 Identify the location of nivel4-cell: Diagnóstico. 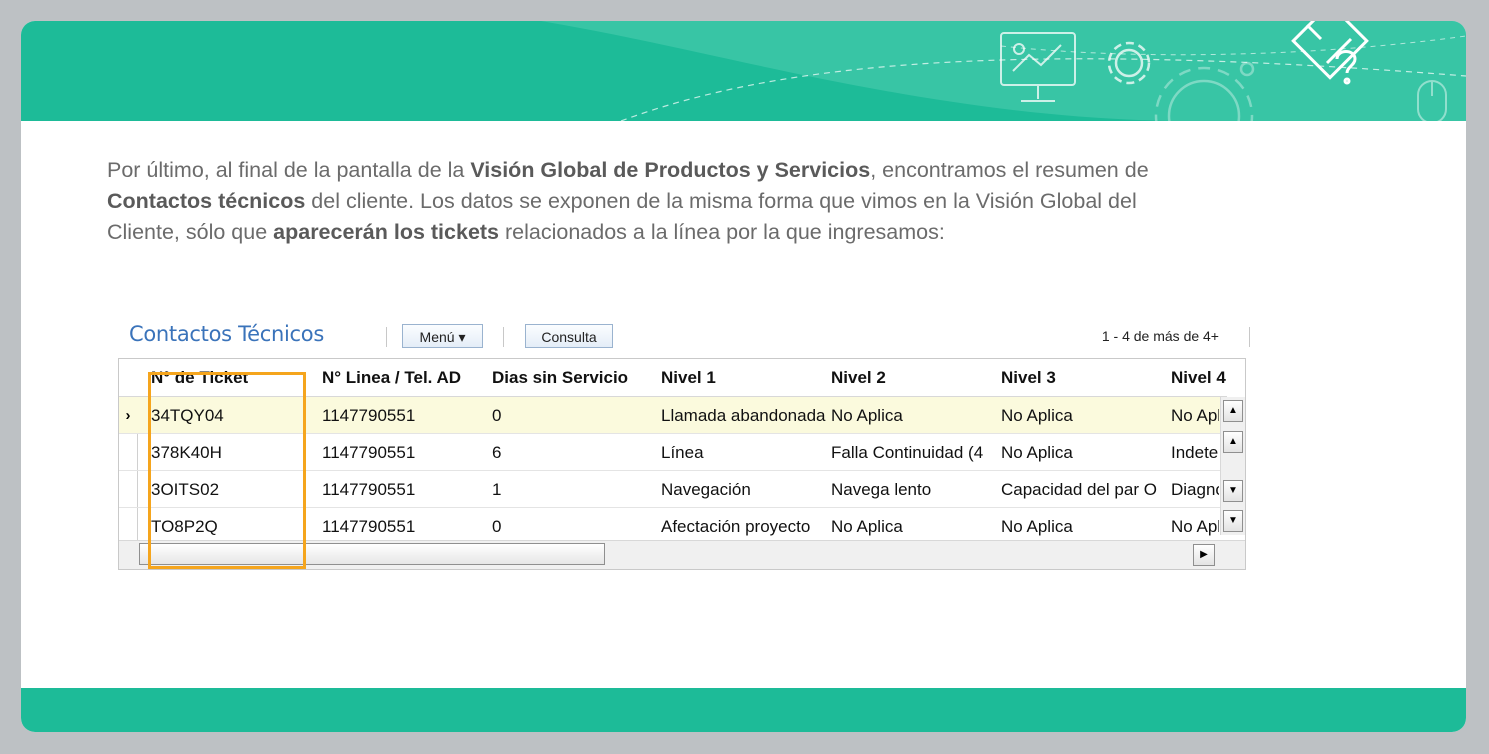
(1195, 489).